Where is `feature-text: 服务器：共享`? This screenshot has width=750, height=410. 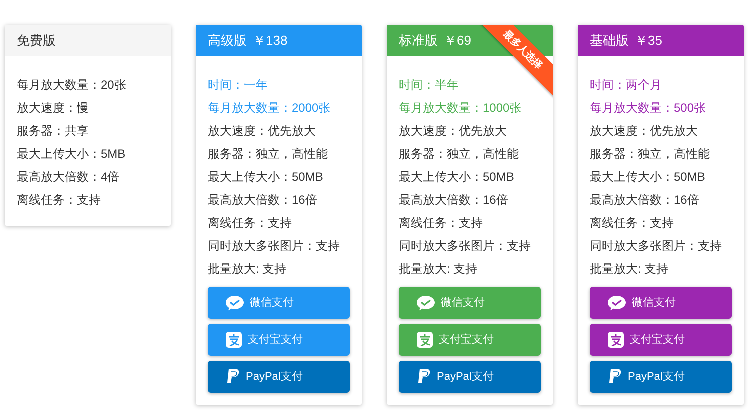 feature-text: 服务器：共享 is located at coordinates (53, 131).